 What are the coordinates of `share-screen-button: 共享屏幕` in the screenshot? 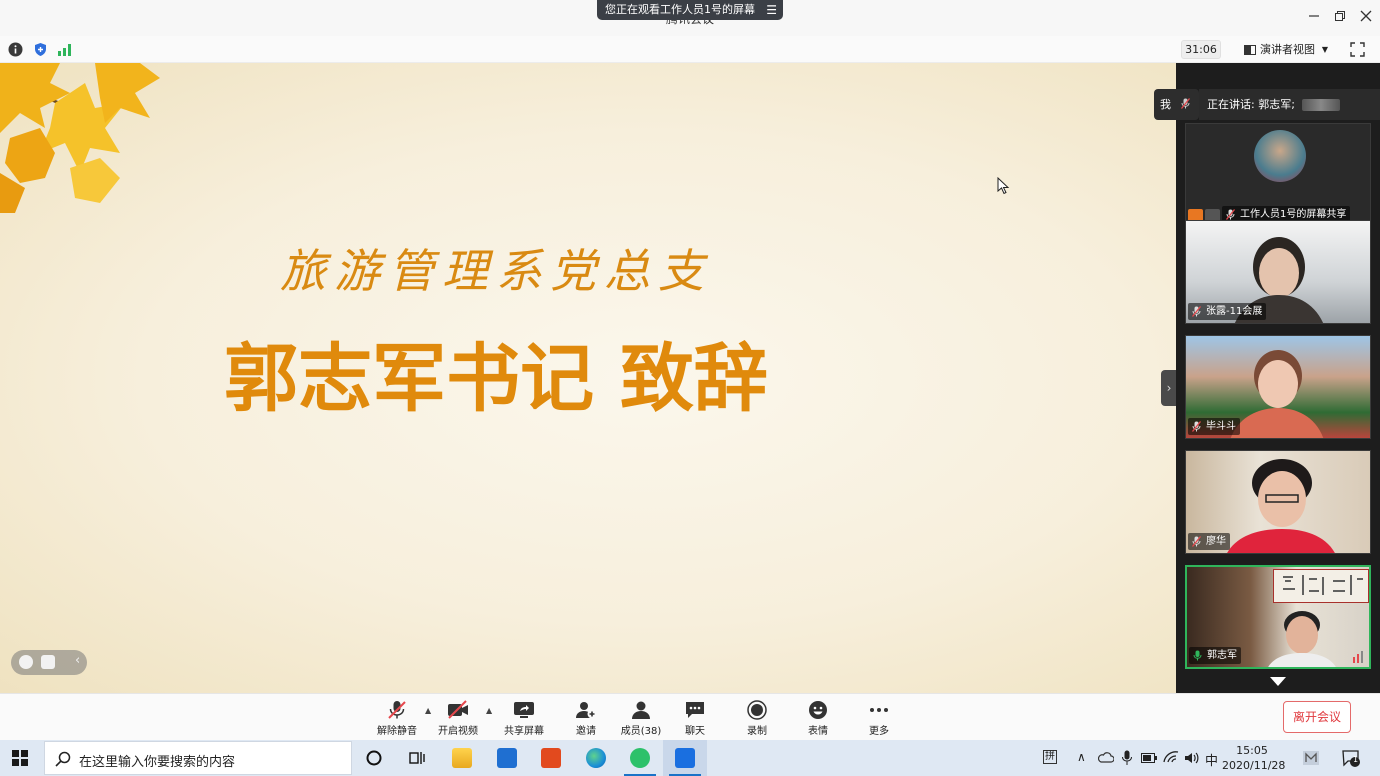 It's located at (524, 718).